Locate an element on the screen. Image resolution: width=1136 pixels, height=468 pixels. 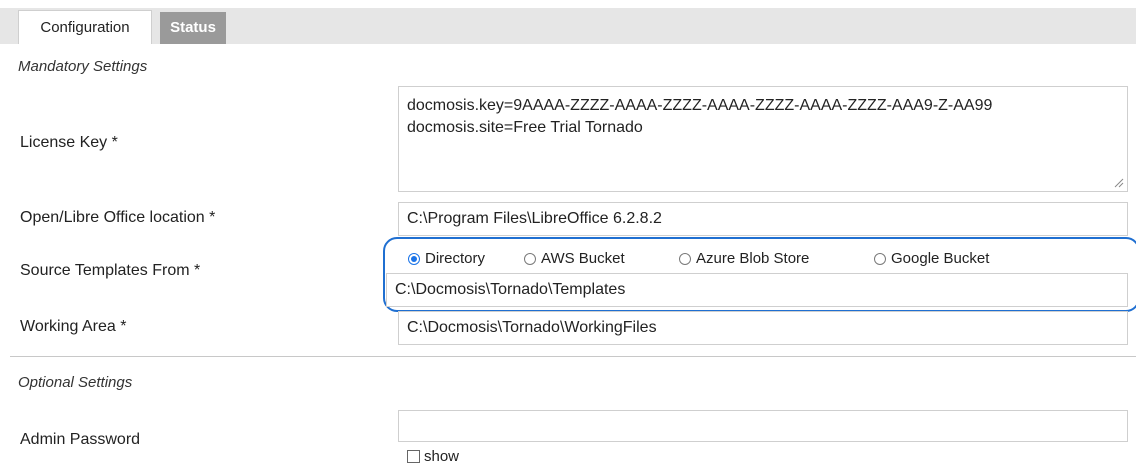
section-divider is located at coordinates (573, 356).